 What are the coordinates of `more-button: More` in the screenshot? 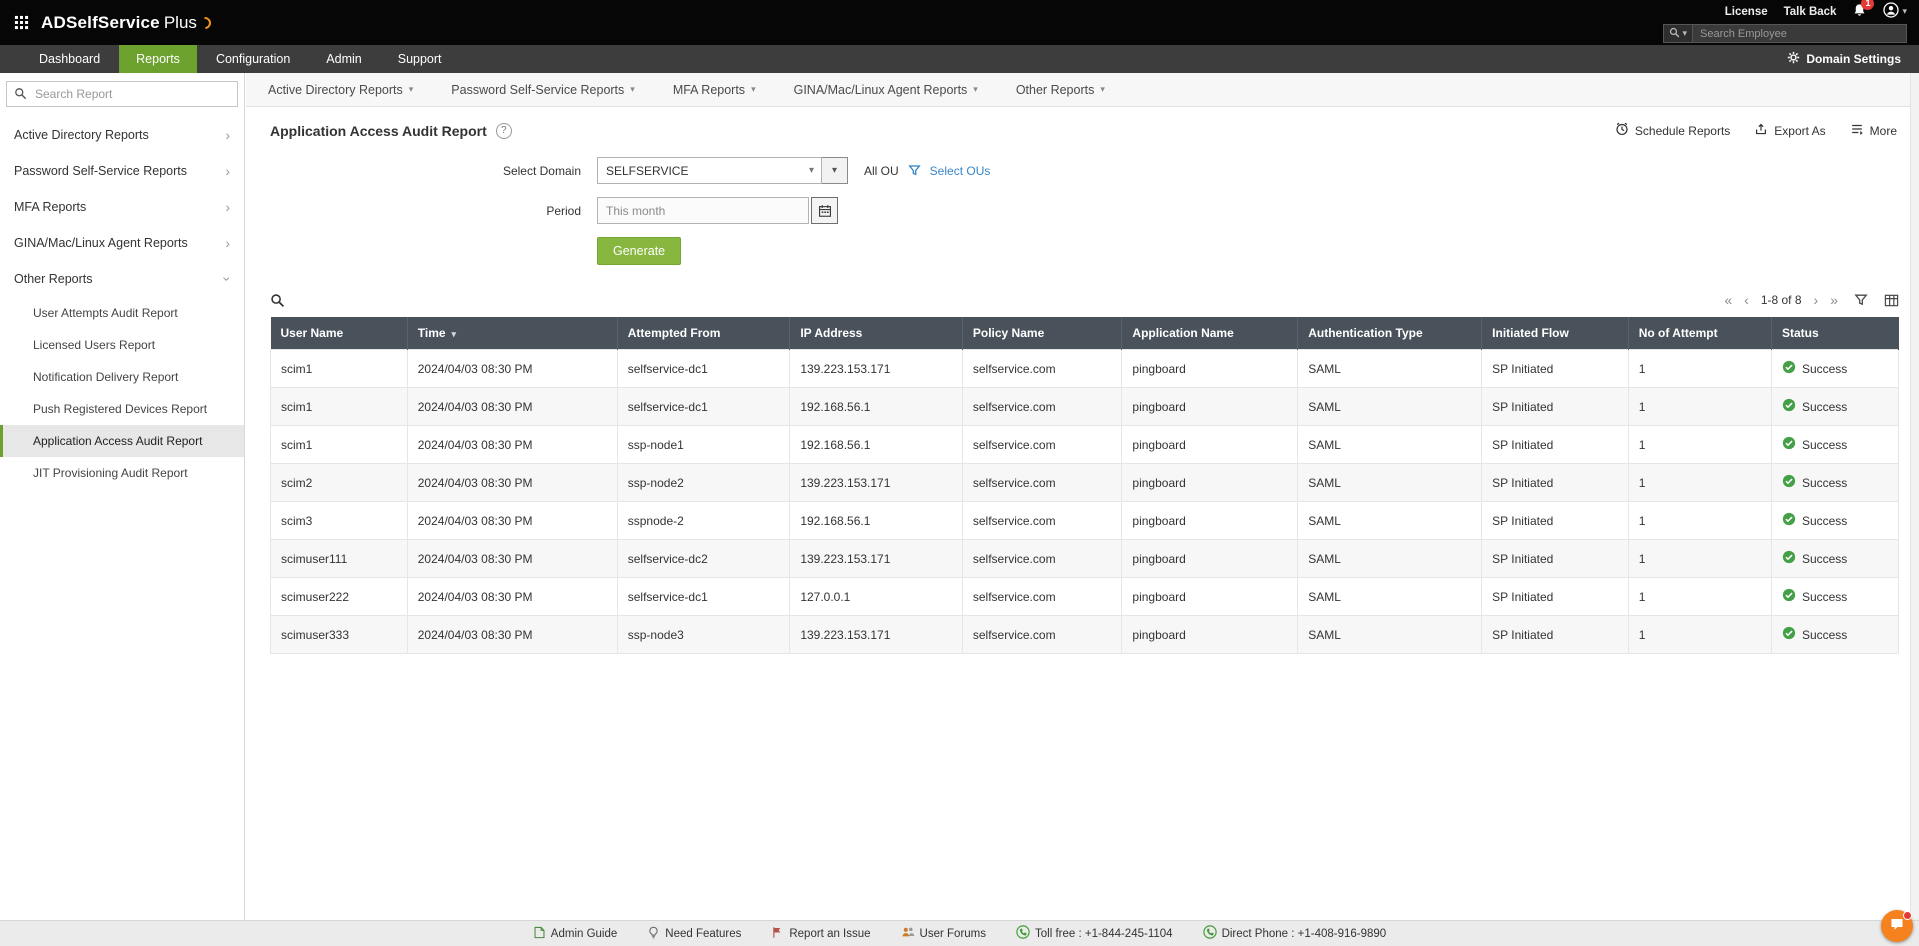 It's located at (1873, 130).